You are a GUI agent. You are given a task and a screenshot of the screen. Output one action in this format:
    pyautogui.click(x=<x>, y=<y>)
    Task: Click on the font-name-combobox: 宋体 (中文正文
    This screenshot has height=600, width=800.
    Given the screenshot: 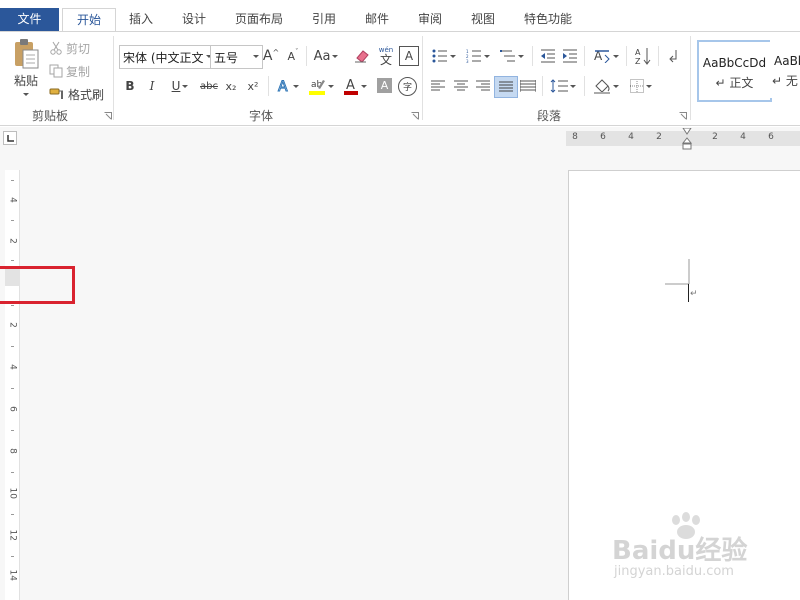 What is the action you would take?
    pyautogui.click(x=167, y=57)
    